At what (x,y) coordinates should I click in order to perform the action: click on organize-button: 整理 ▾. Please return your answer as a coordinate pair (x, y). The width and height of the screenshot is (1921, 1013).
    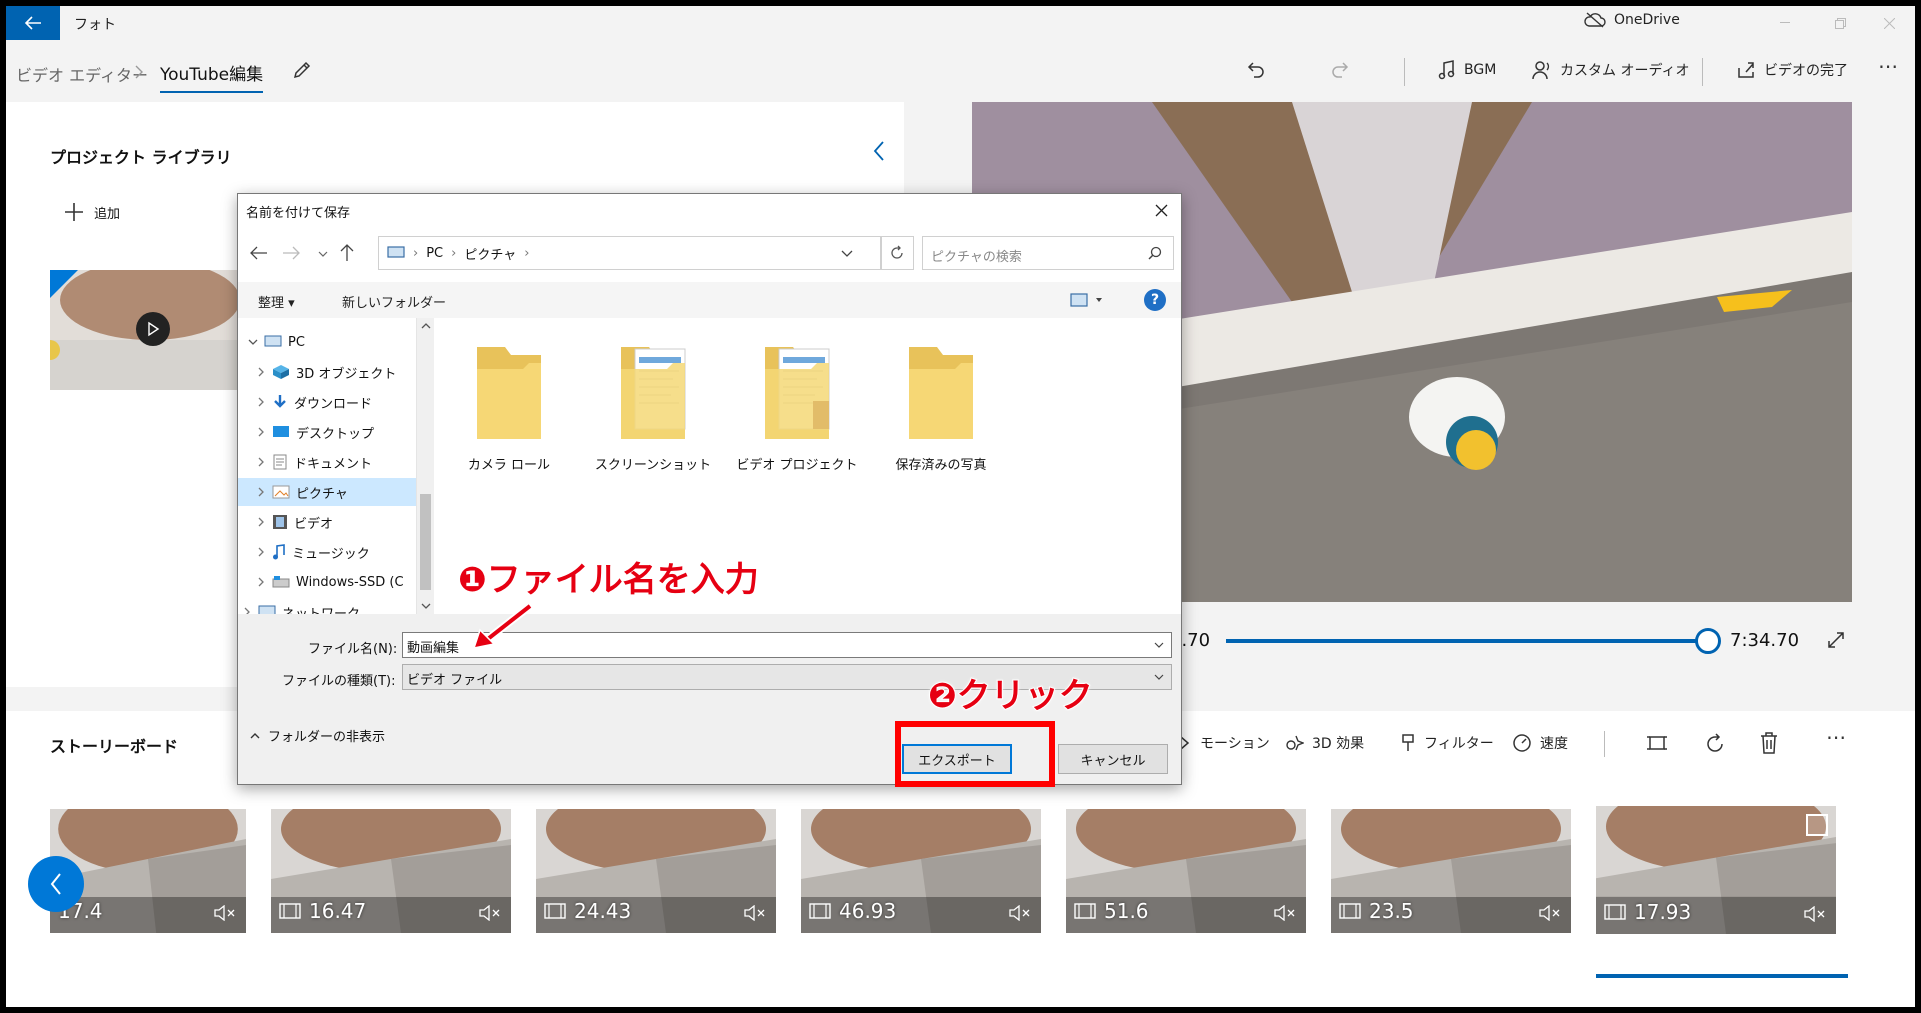
    Looking at the image, I should click on (276, 301).